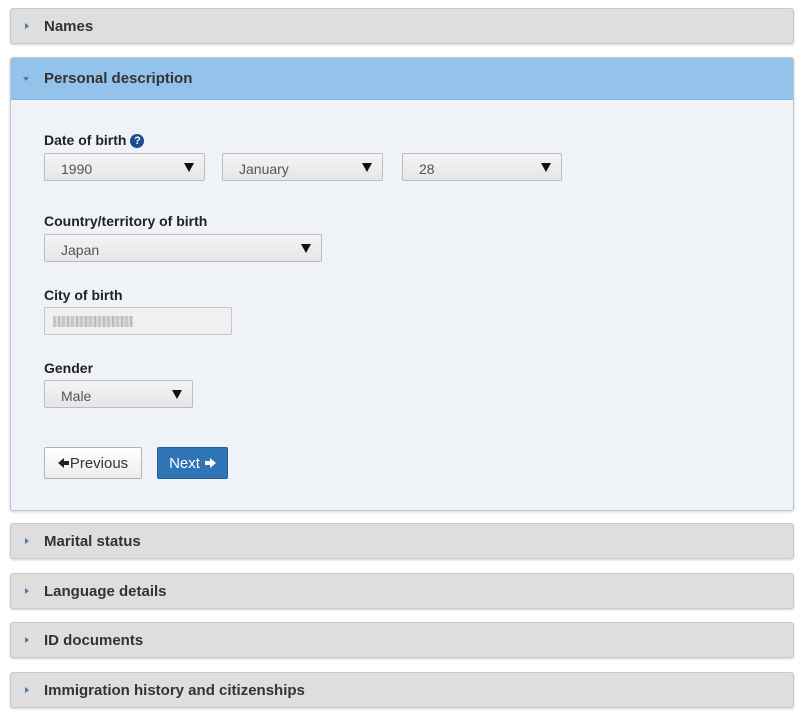 The width and height of the screenshot is (803, 719). What do you see at coordinates (184, 463) in the screenshot?
I see `next-label: Next` at bounding box center [184, 463].